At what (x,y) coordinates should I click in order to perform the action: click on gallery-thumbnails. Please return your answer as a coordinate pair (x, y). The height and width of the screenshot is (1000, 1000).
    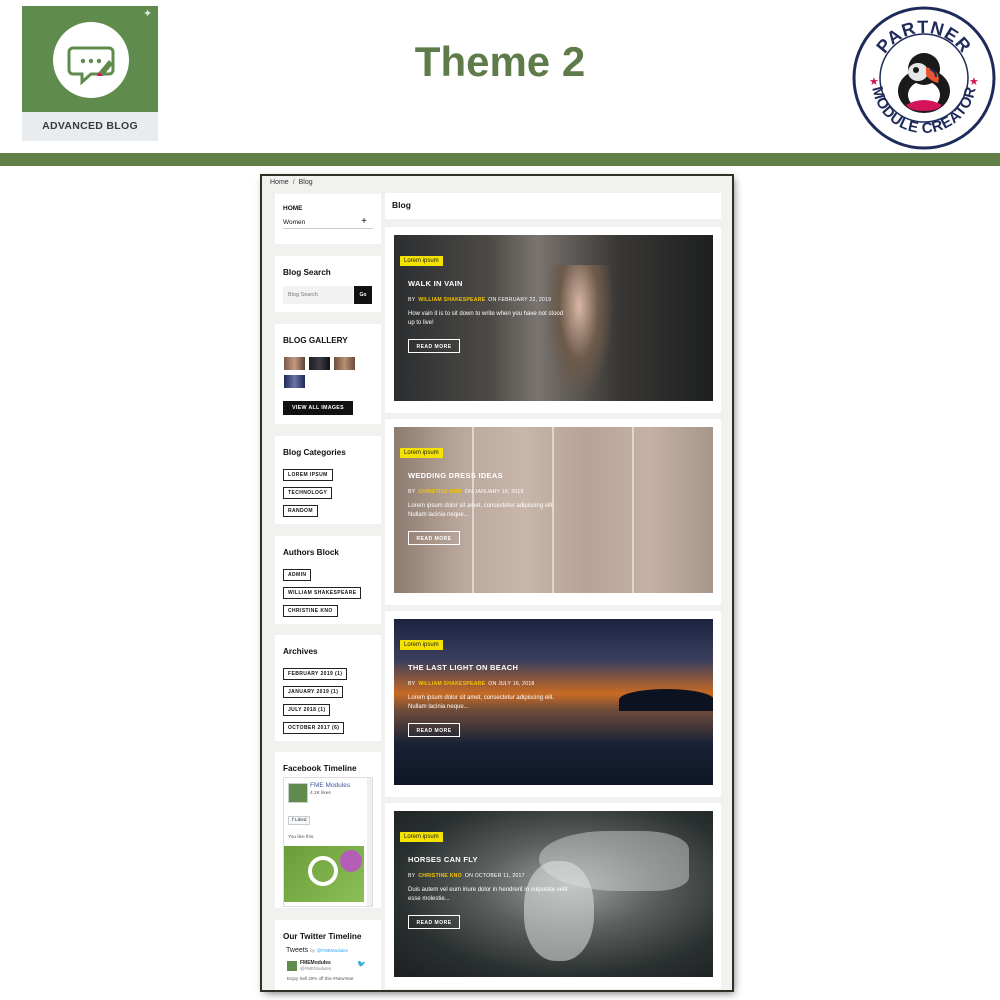
    Looking at the image, I should click on (328, 375).